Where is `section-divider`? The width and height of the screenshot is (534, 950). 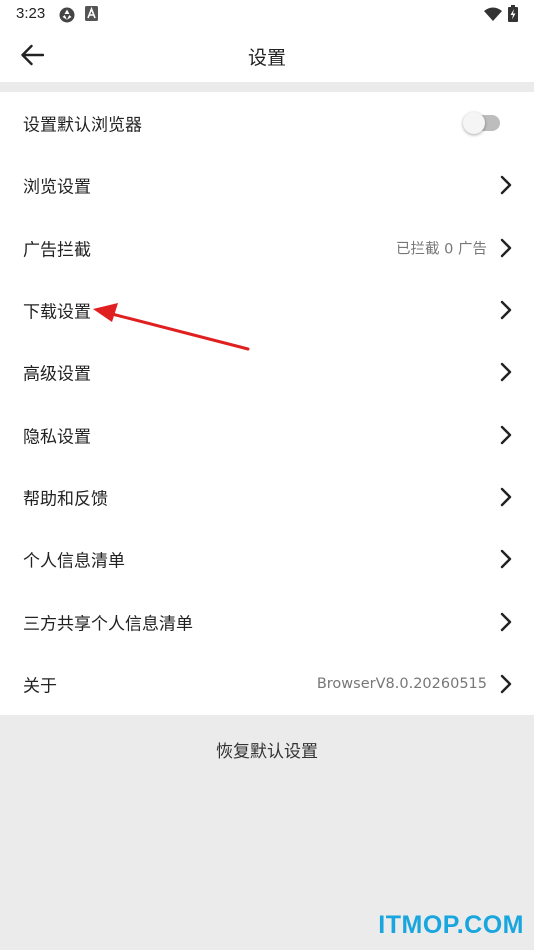
section-divider is located at coordinates (267, 87).